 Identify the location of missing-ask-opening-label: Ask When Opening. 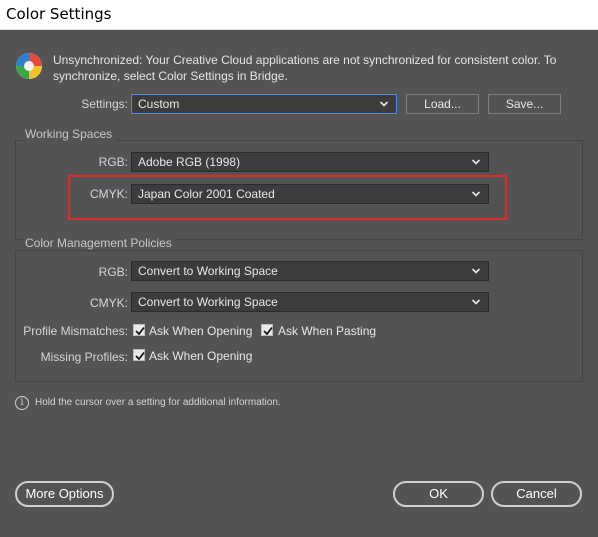
(201, 356).